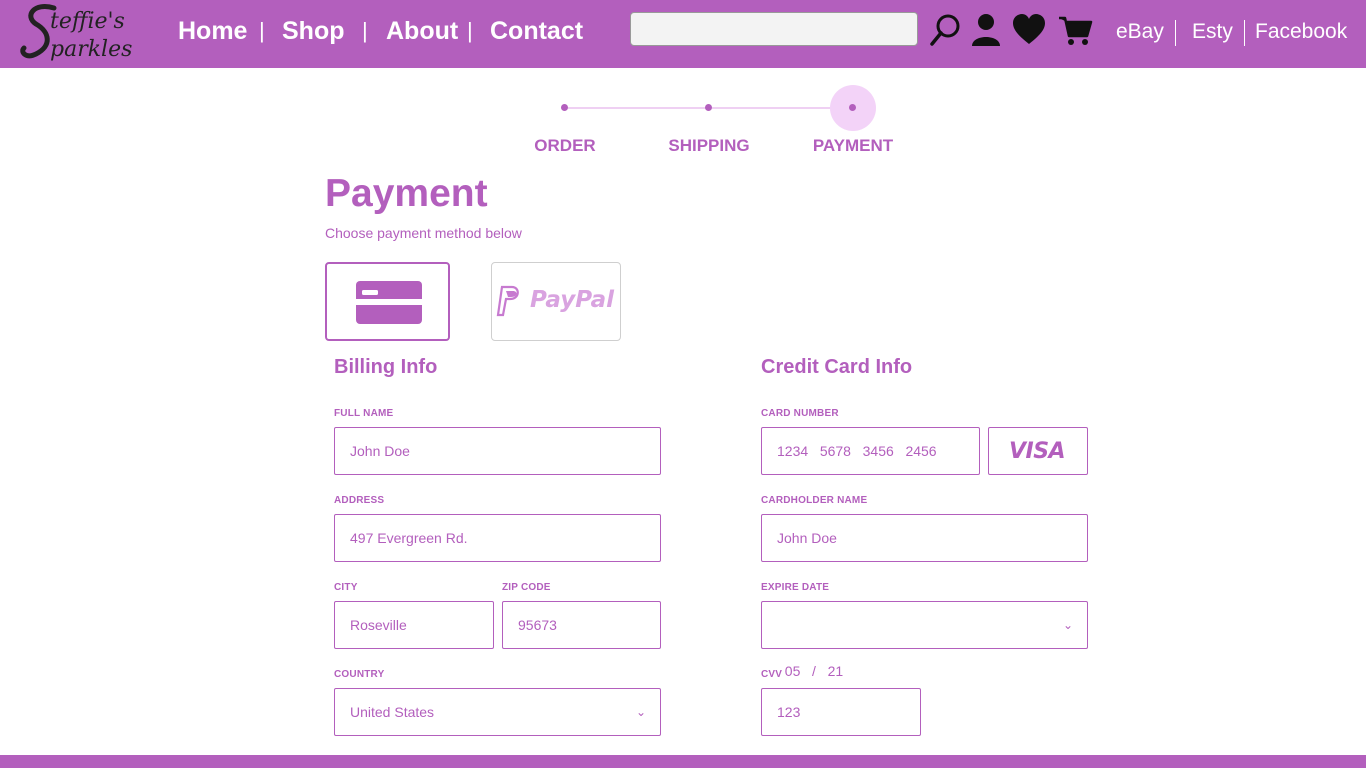 The width and height of the screenshot is (1366, 768). Describe the element at coordinates (581, 625) in the screenshot. I see `zip-field: 95673` at that location.